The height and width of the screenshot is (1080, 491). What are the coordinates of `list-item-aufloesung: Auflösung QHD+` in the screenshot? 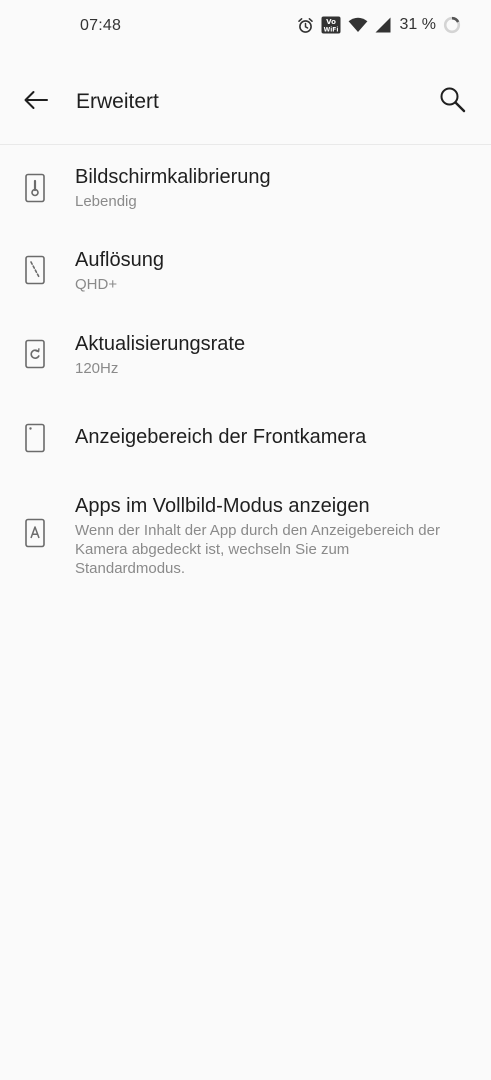 It's located at (245, 270).